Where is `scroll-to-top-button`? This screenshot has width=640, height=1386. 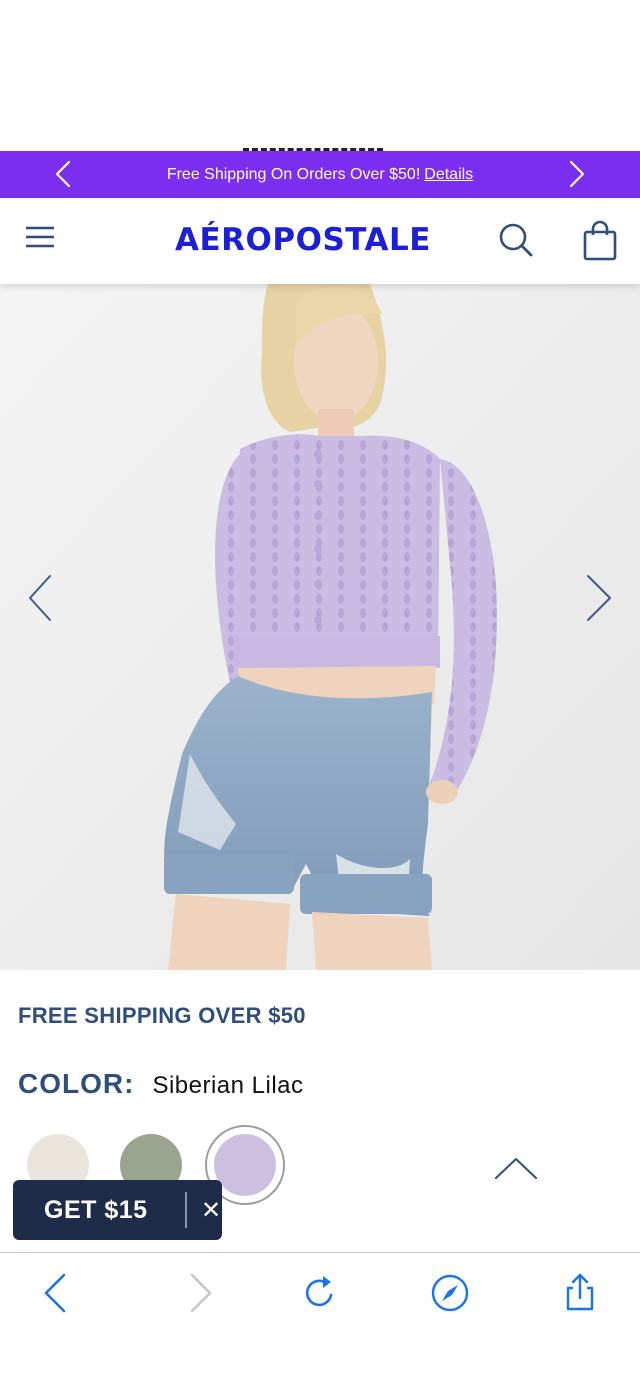
scroll-to-top-button is located at coordinates (516, 1168).